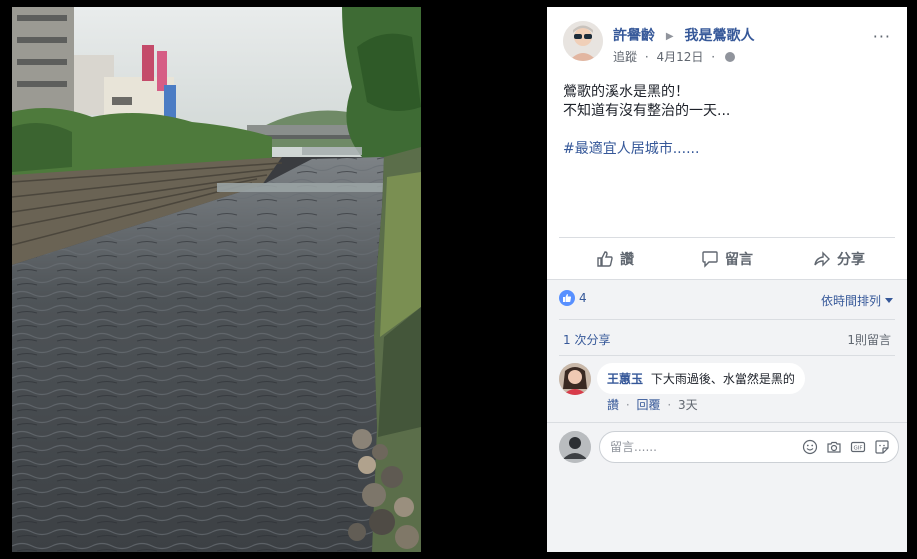  I want to click on comment-button-label: 留言, so click(739, 259).